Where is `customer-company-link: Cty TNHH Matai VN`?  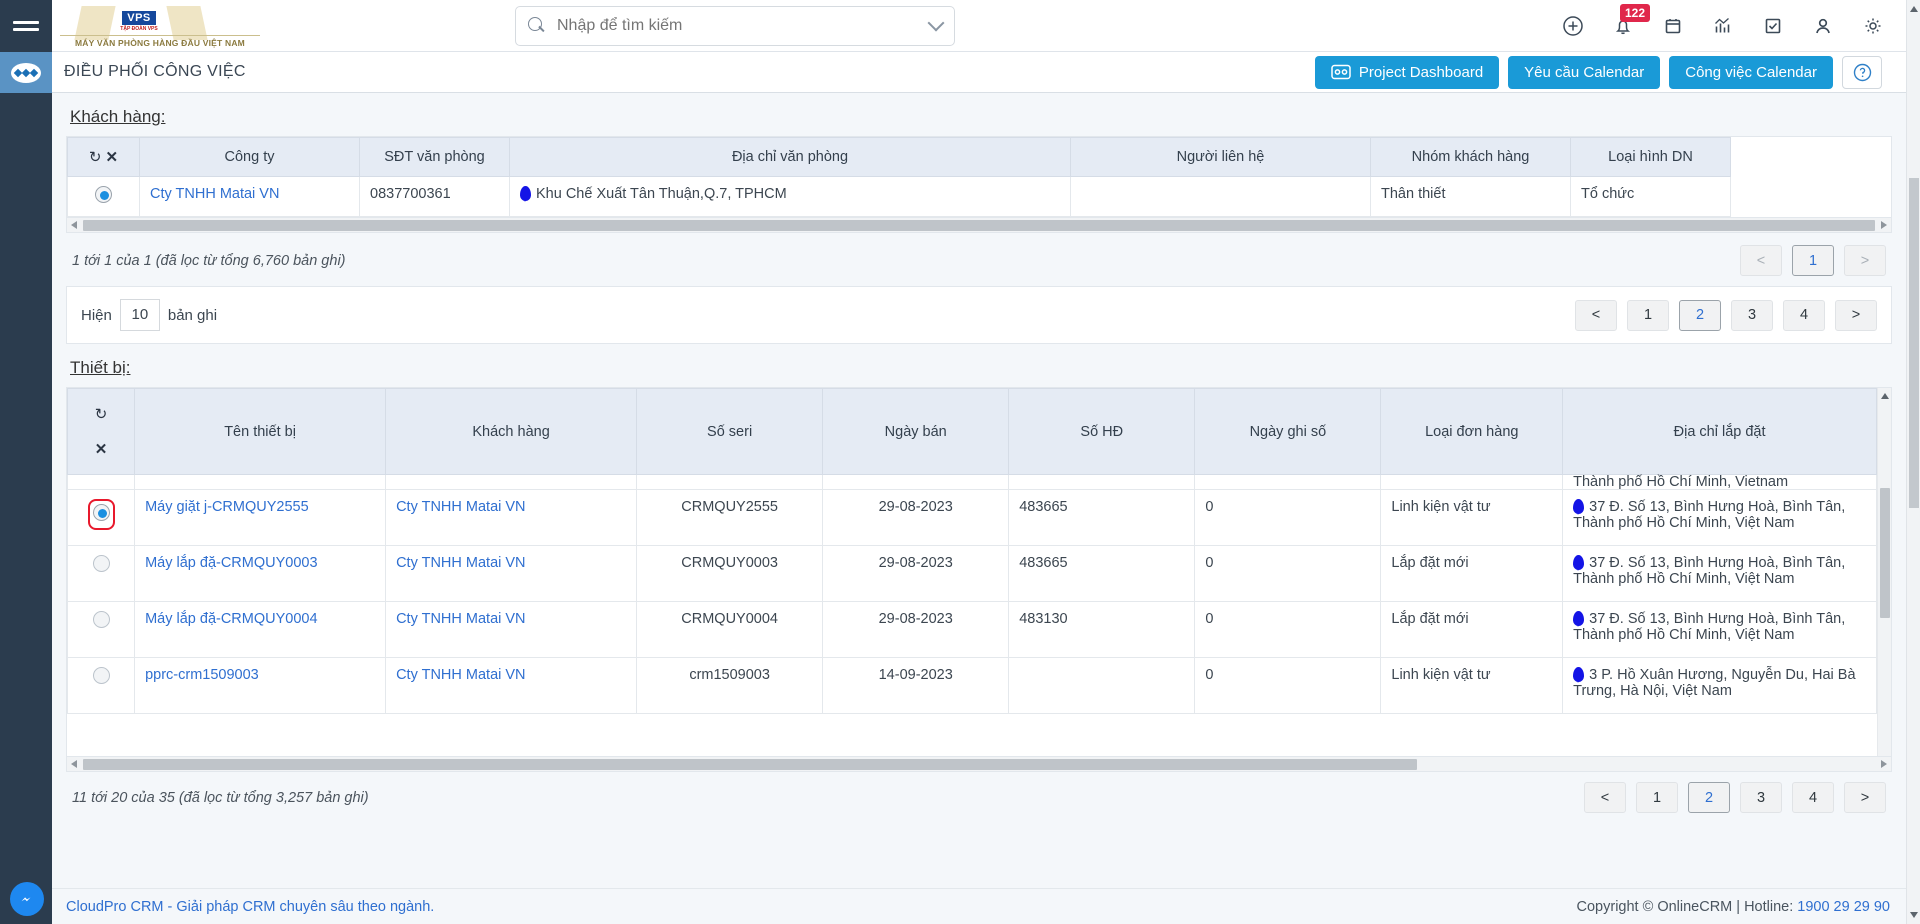
customer-company-link: Cty TNHH Matai VN is located at coordinates (214, 194).